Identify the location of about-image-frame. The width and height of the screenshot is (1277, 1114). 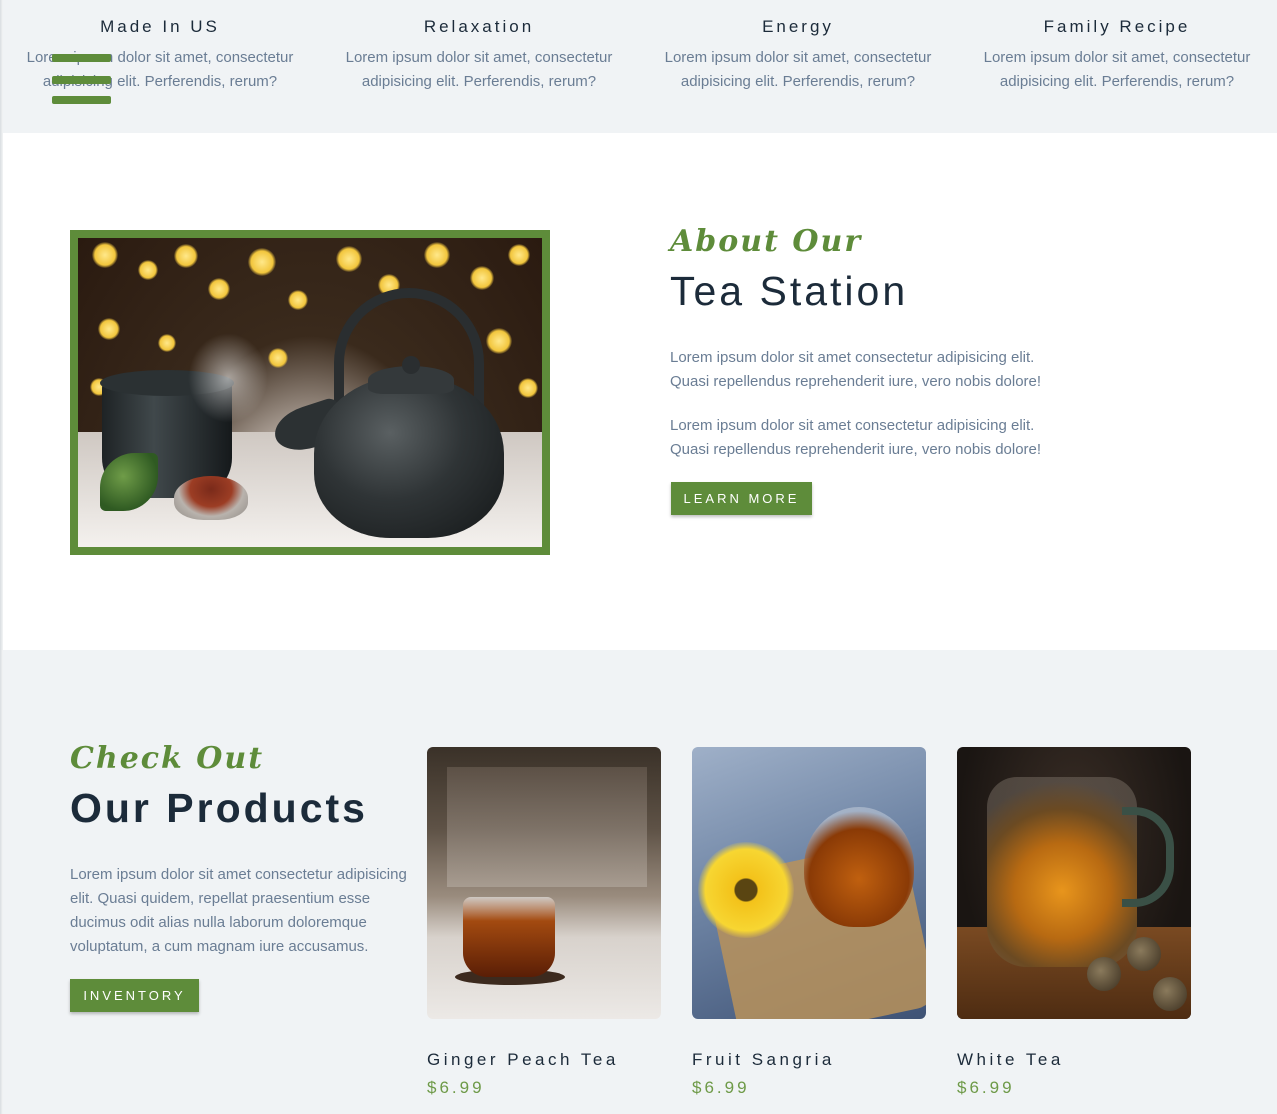
(310, 392).